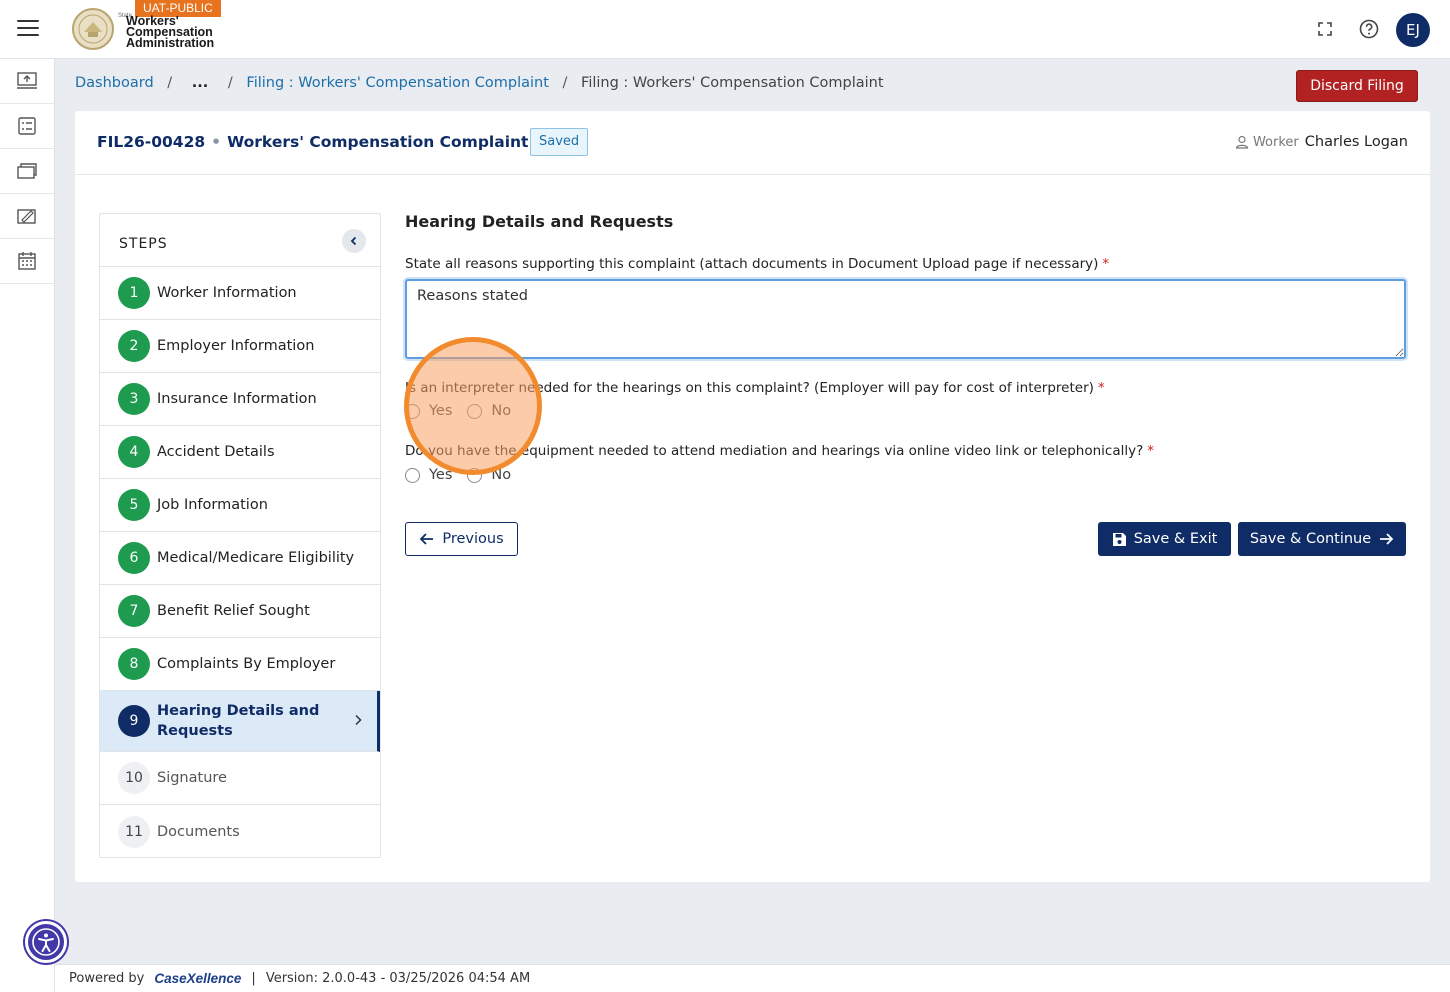  Describe the element at coordinates (198, 831) in the screenshot. I see `step-label: Documents` at that location.